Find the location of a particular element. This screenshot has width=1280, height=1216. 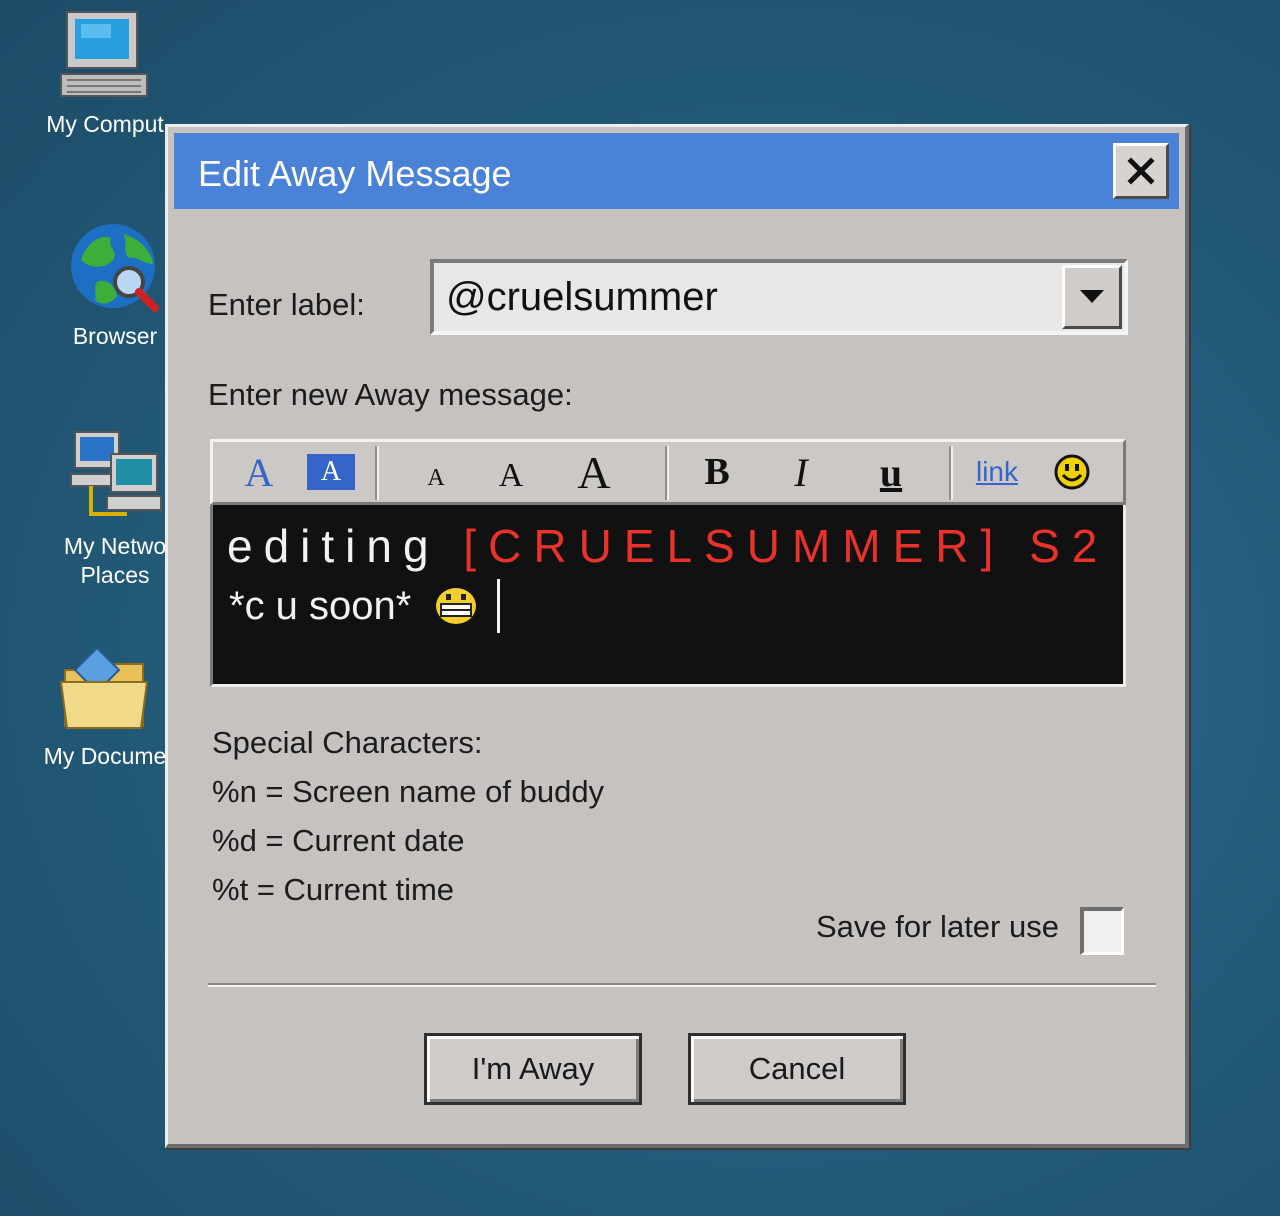

globe-browser-icon is located at coordinates (115, 268).